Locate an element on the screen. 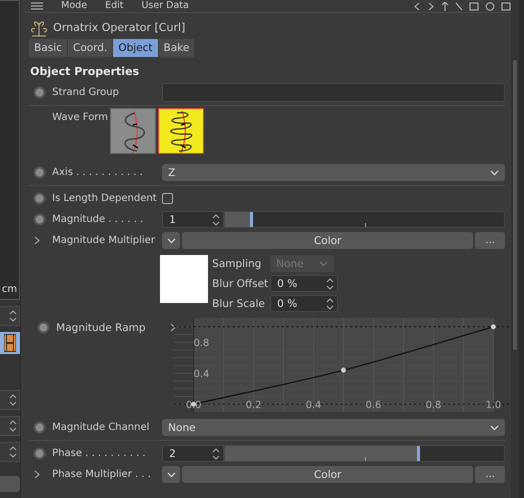  x-tick-label: 0.8 is located at coordinates (434, 406).